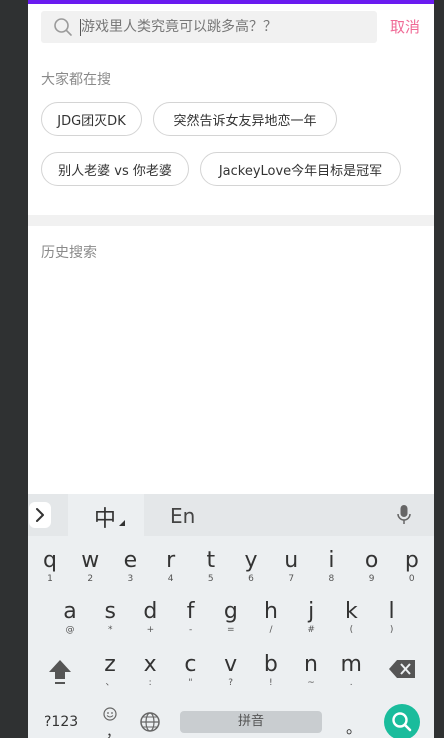 Image resolution: width=444 pixels, height=738 pixels. What do you see at coordinates (351, 630) in the screenshot?
I see `key-secondary: (` at bounding box center [351, 630].